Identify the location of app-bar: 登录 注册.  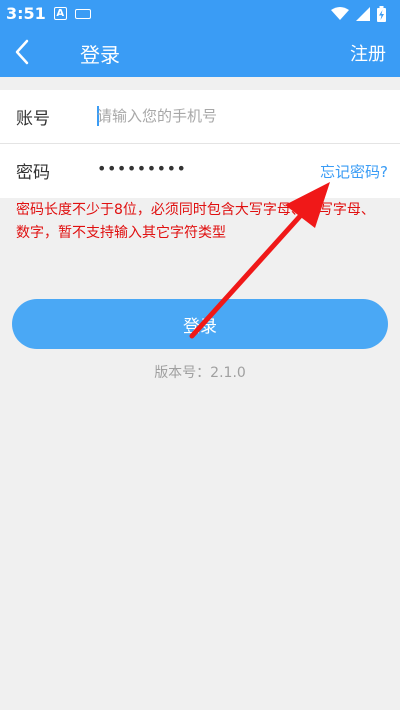
(200, 52).